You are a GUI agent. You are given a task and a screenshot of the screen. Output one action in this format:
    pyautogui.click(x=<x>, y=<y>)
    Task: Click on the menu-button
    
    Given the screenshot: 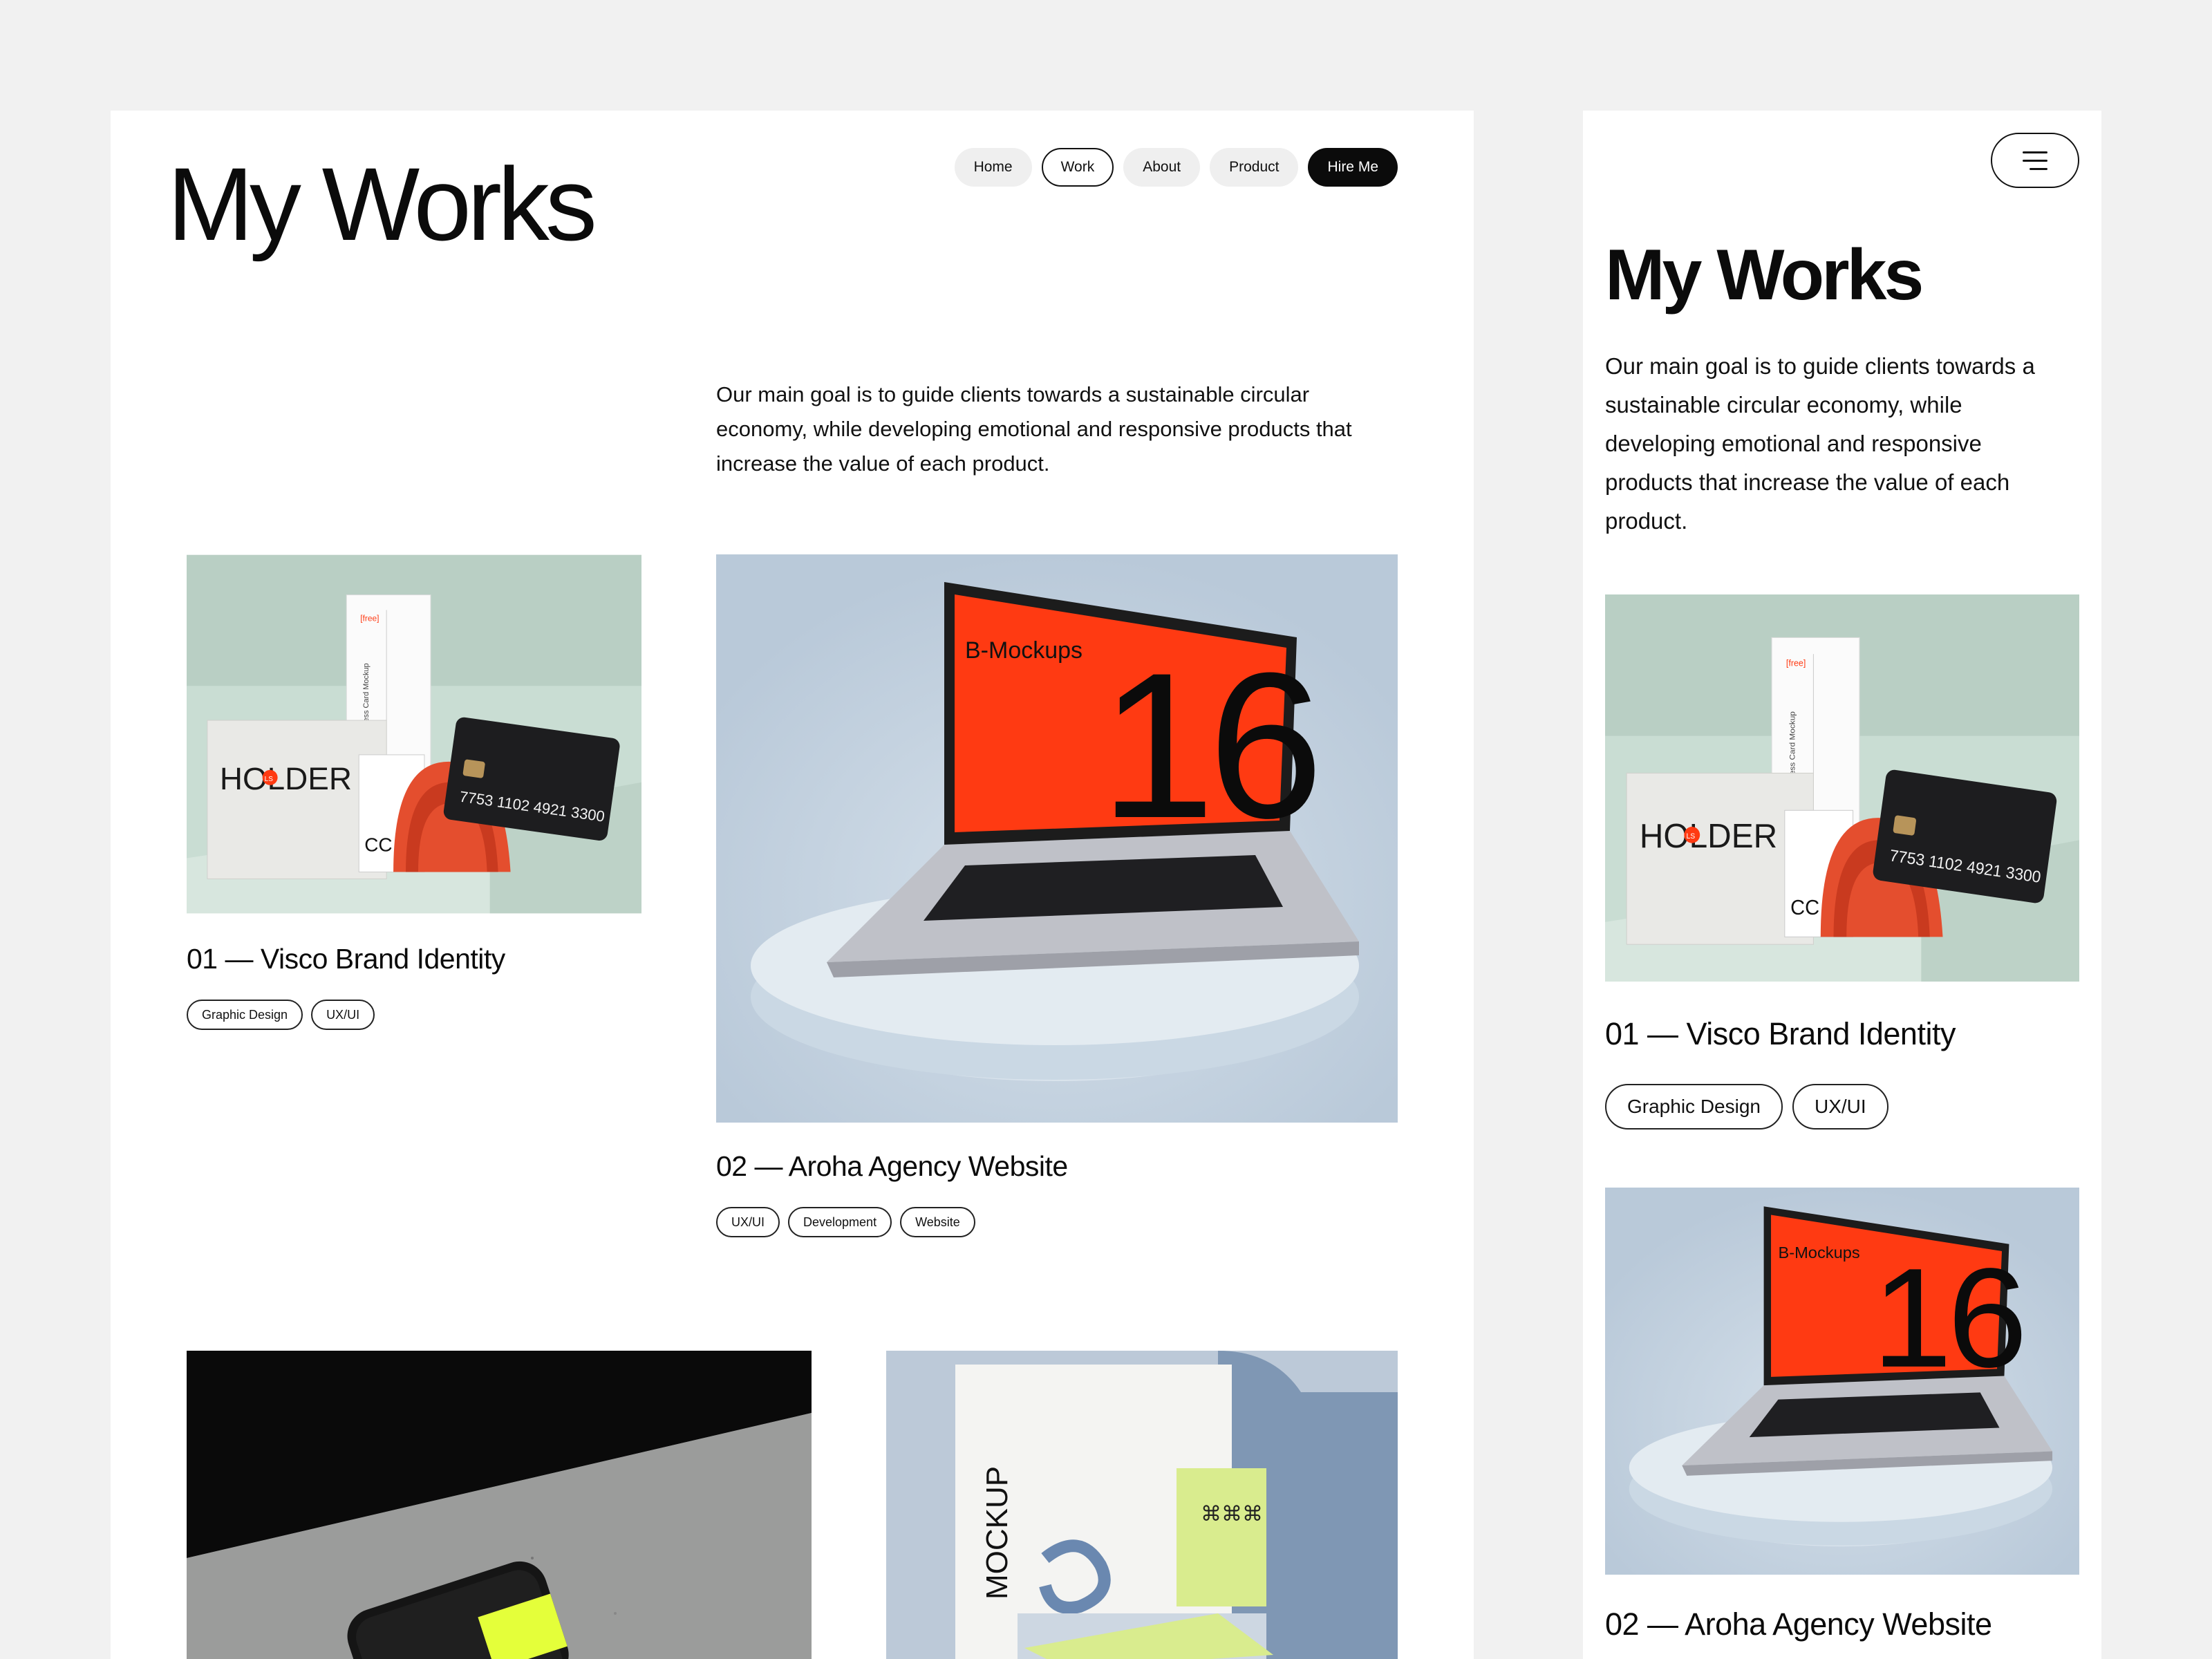 What is the action you would take?
    pyautogui.click(x=2035, y=160)
    